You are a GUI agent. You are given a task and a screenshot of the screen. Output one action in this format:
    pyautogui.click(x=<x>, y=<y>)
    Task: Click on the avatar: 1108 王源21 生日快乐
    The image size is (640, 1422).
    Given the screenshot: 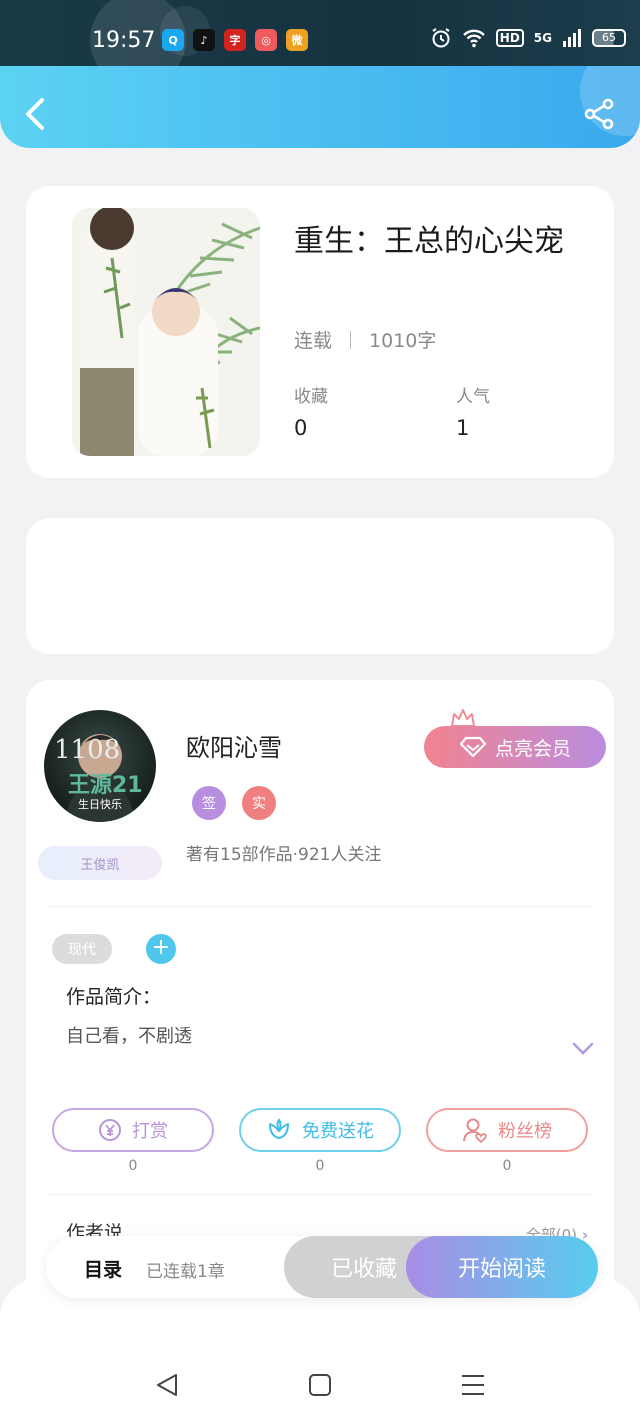 What is the action you would take?
    pyautogui.click(x=100, y=766)
    